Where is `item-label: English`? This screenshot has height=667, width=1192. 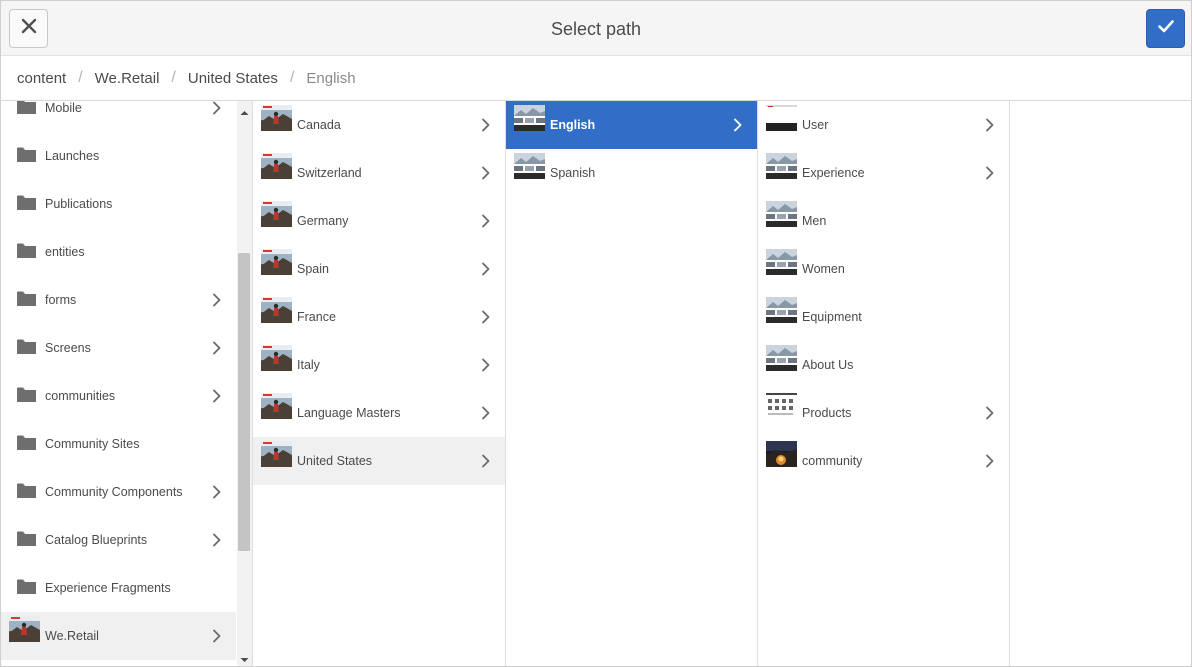 item-label: English is located at coordinates (573, 125).